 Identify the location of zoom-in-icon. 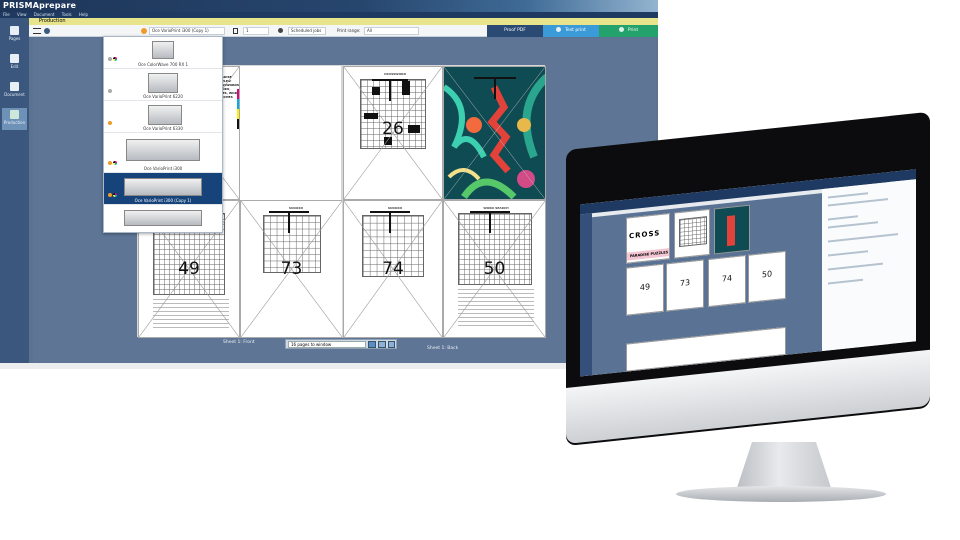
(391, 344).